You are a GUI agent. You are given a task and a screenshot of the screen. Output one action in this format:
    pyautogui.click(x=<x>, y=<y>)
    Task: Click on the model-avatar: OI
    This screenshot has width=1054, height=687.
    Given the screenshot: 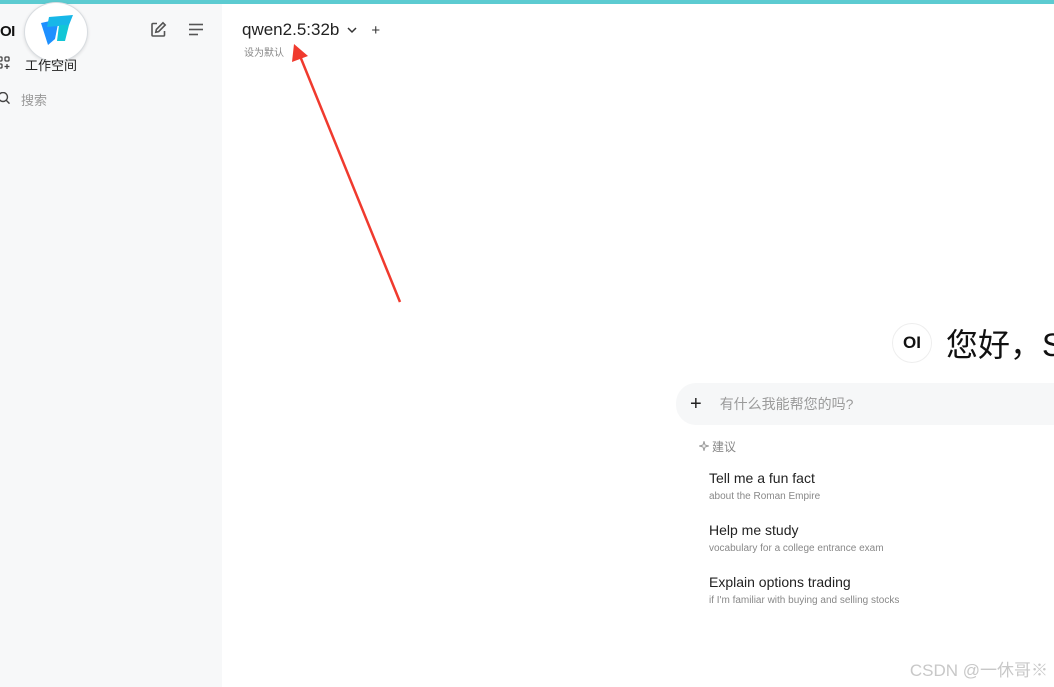 What is the action you would take?
    pyautogui.click(x=912, y=343)
    